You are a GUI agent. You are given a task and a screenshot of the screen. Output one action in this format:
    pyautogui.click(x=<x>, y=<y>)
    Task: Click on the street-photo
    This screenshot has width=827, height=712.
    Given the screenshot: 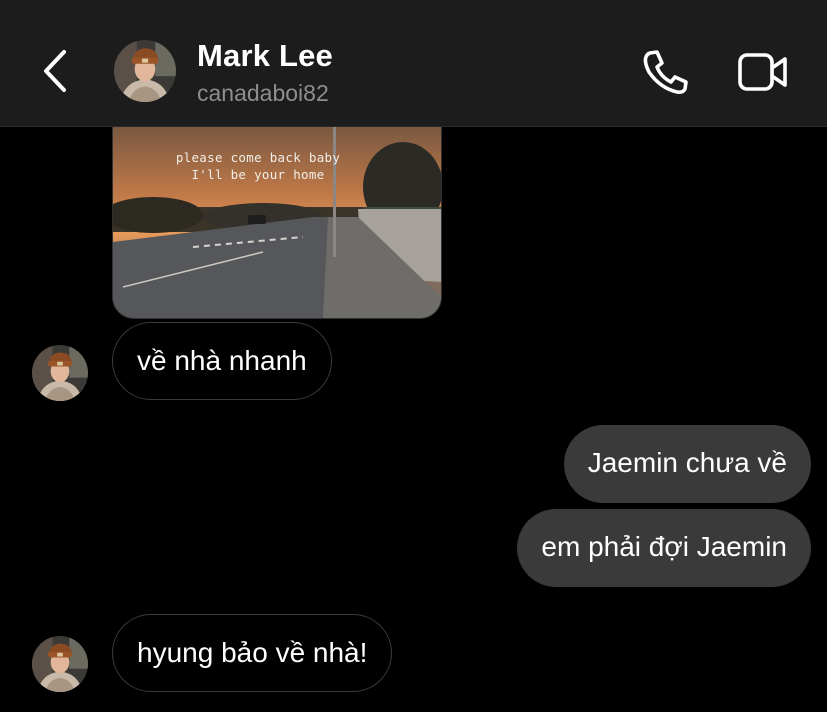 What is the action you would take?
    pyautogui.click(x=277, y=207)
    